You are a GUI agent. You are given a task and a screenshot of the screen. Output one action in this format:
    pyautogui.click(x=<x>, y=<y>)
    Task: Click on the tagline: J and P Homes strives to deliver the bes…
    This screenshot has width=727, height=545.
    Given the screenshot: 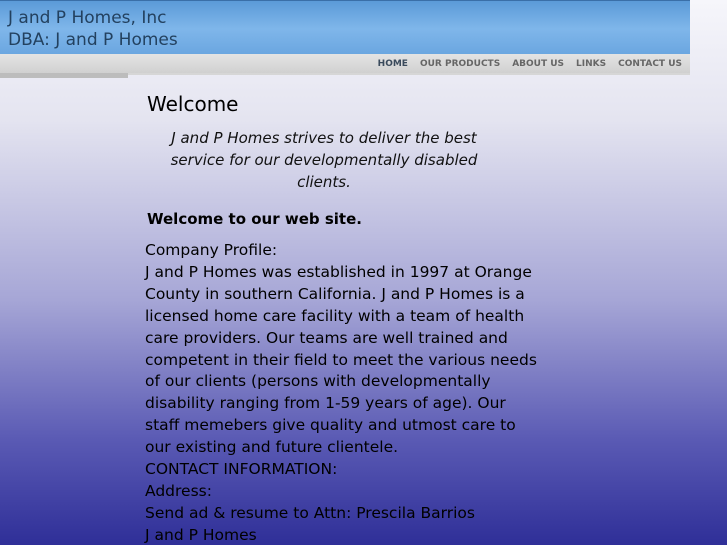 What is the action you would take?
    pyautogui.click(x=324, y=160)
    